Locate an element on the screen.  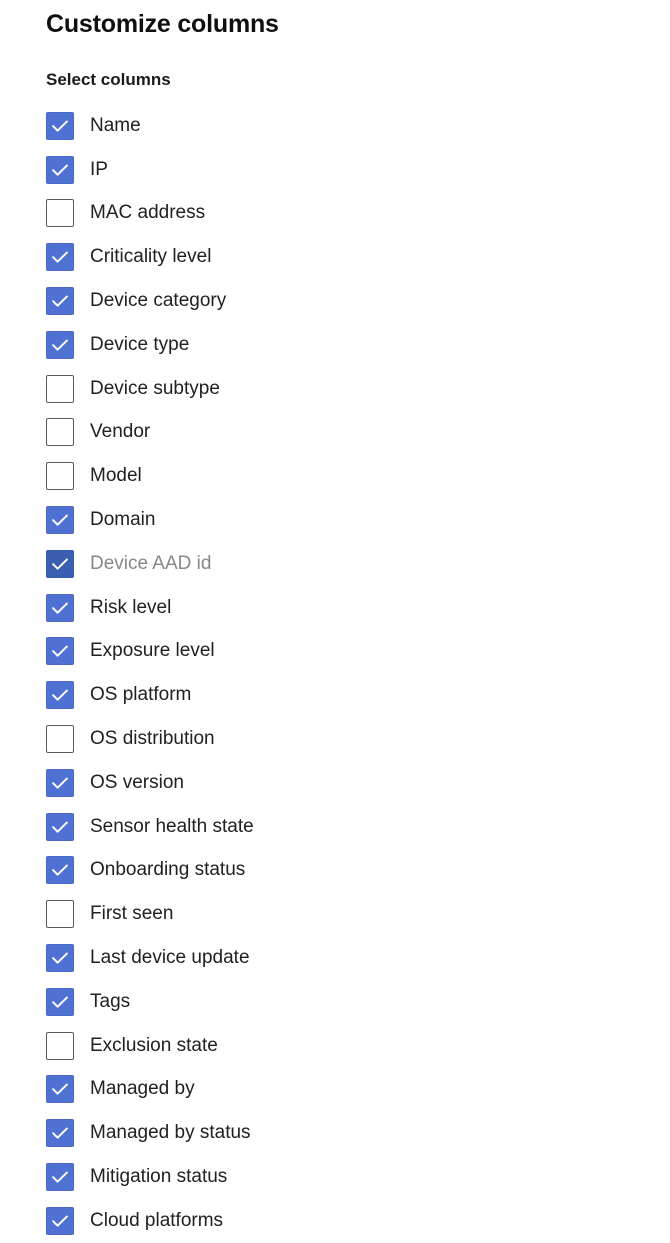
column-label: Vendor is located at coordinates (120, 432).